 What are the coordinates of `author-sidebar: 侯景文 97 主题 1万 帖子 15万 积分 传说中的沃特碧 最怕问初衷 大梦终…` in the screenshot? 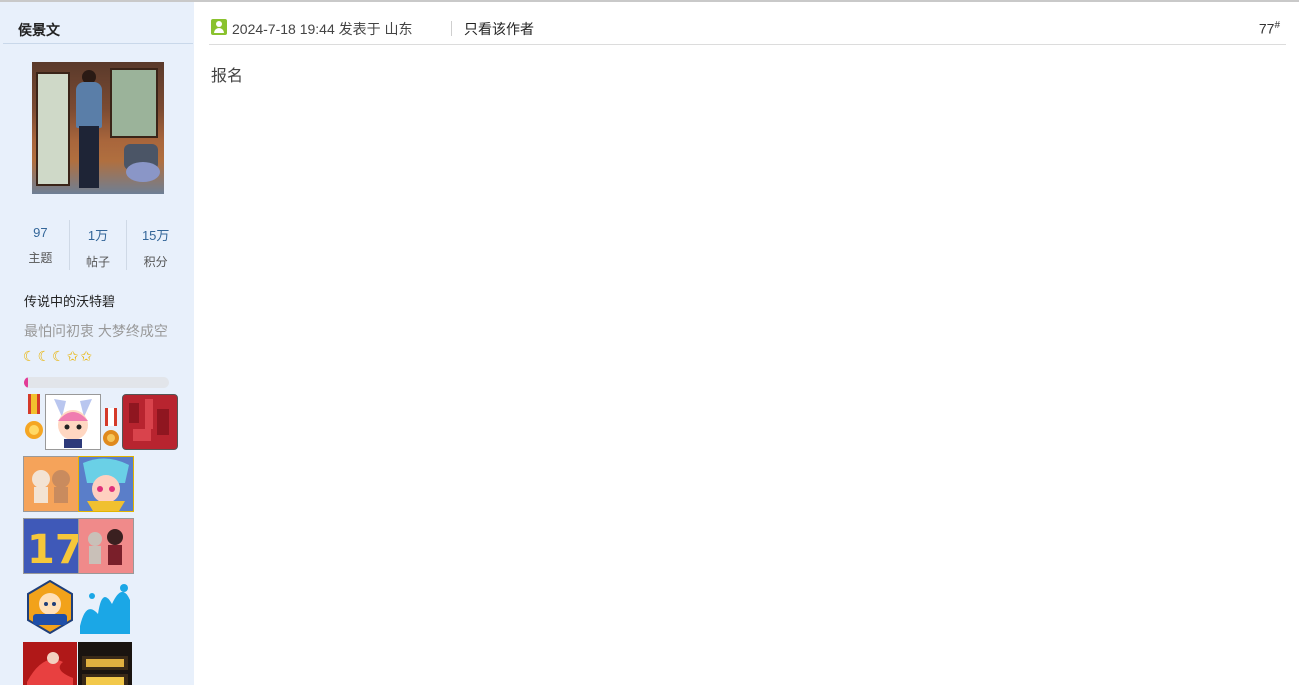 It's located at (97, 343).